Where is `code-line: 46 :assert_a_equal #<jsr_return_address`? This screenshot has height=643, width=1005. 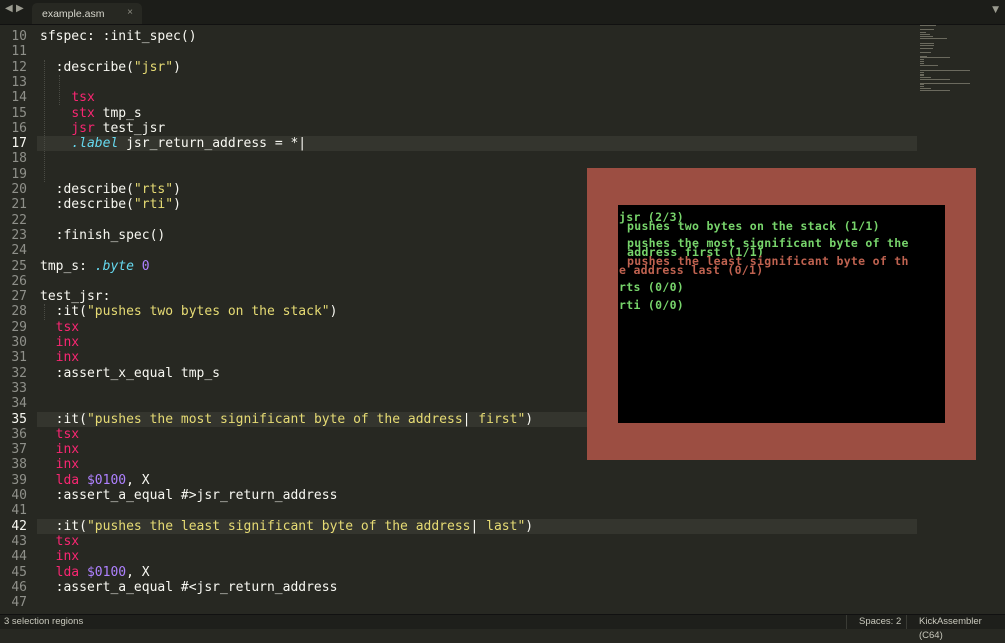
code-line: 46 :assert_a_equal #<jsr_return_address is located at coordinates (460, 587).